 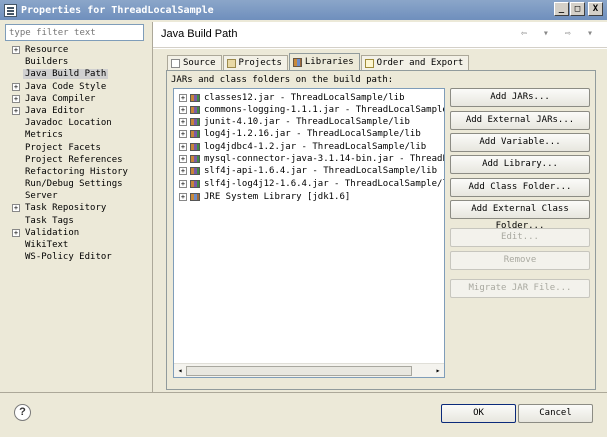 I want to click on build-path-tabs: Source Projects Libraries Order and Export, so click(x=318, y=61).